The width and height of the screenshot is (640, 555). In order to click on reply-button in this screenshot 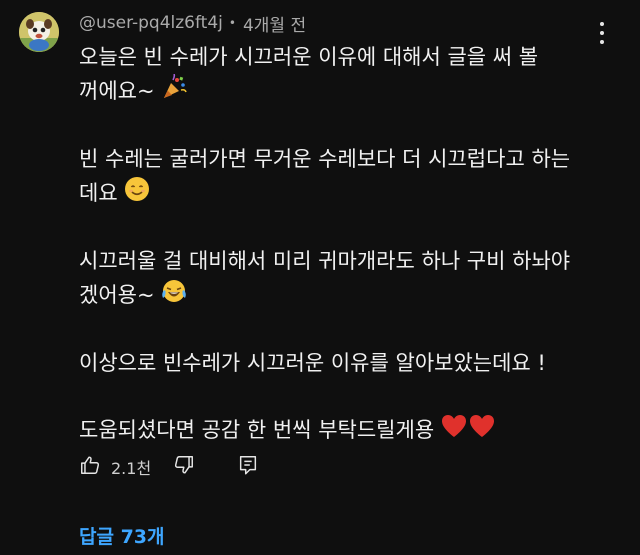, I will do `click(248, 467)`.